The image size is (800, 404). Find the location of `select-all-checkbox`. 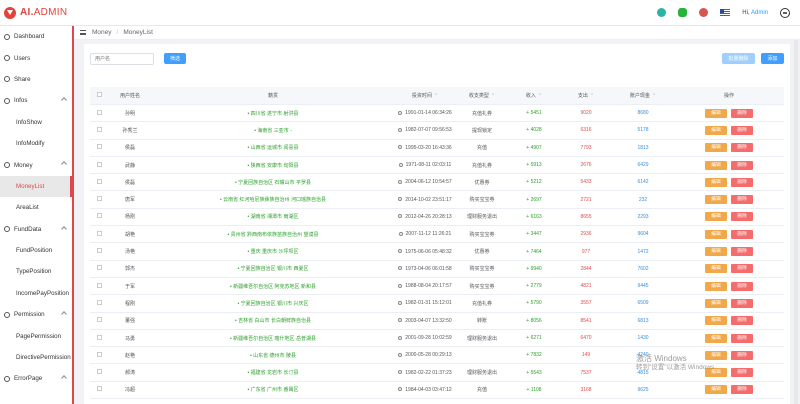

select-all-checkbox is located at coordinates (99, 95).